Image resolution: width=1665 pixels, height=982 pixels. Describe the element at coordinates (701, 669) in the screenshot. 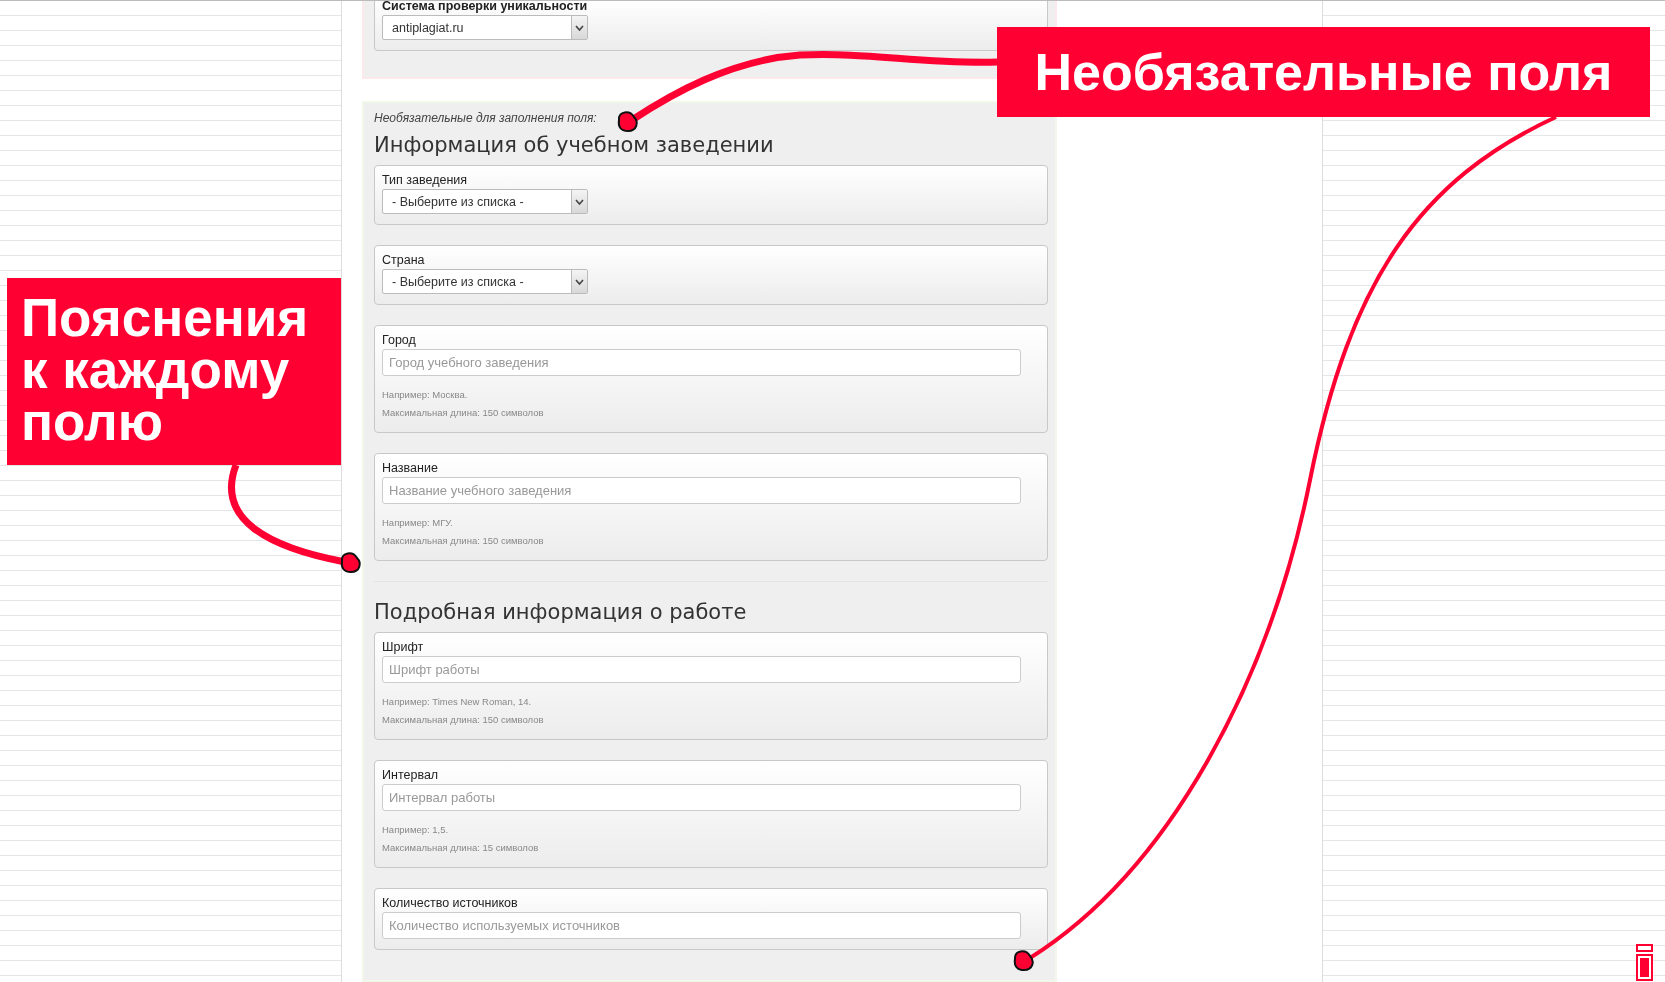

I see `text-field: Шрифт работы` at that location.